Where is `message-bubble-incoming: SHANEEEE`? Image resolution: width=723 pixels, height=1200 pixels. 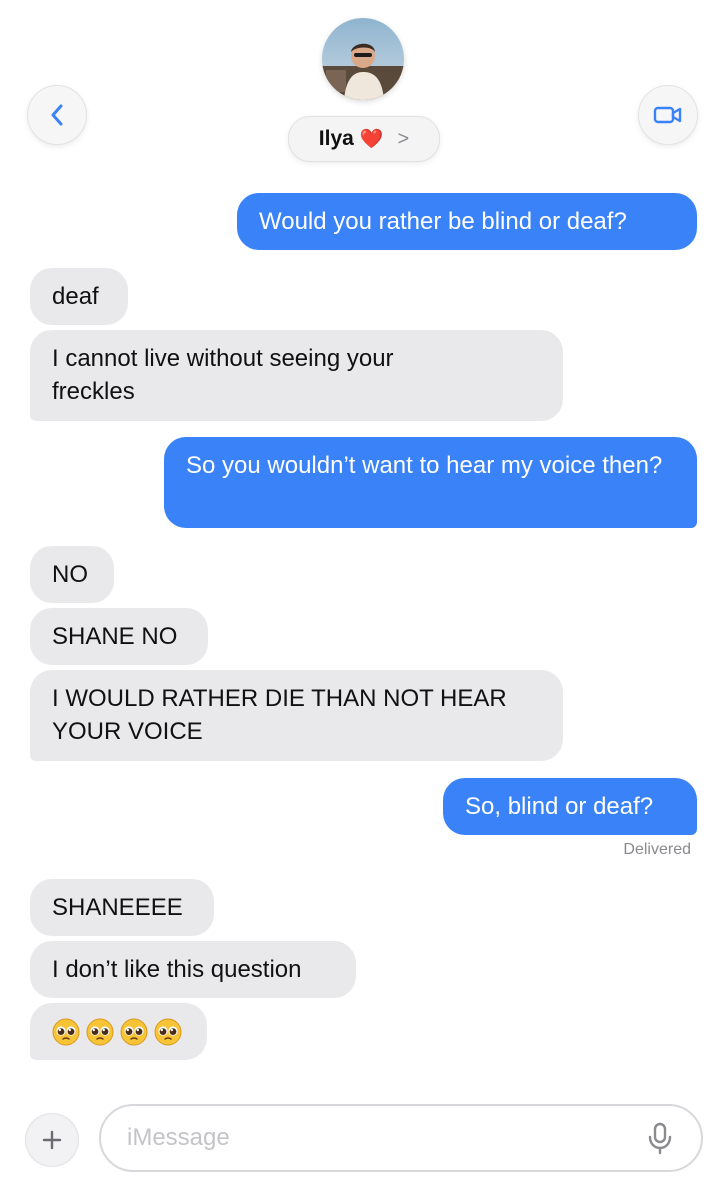 message-bubble-incoming: SHANEEEE is located at coordinates (122, 907).